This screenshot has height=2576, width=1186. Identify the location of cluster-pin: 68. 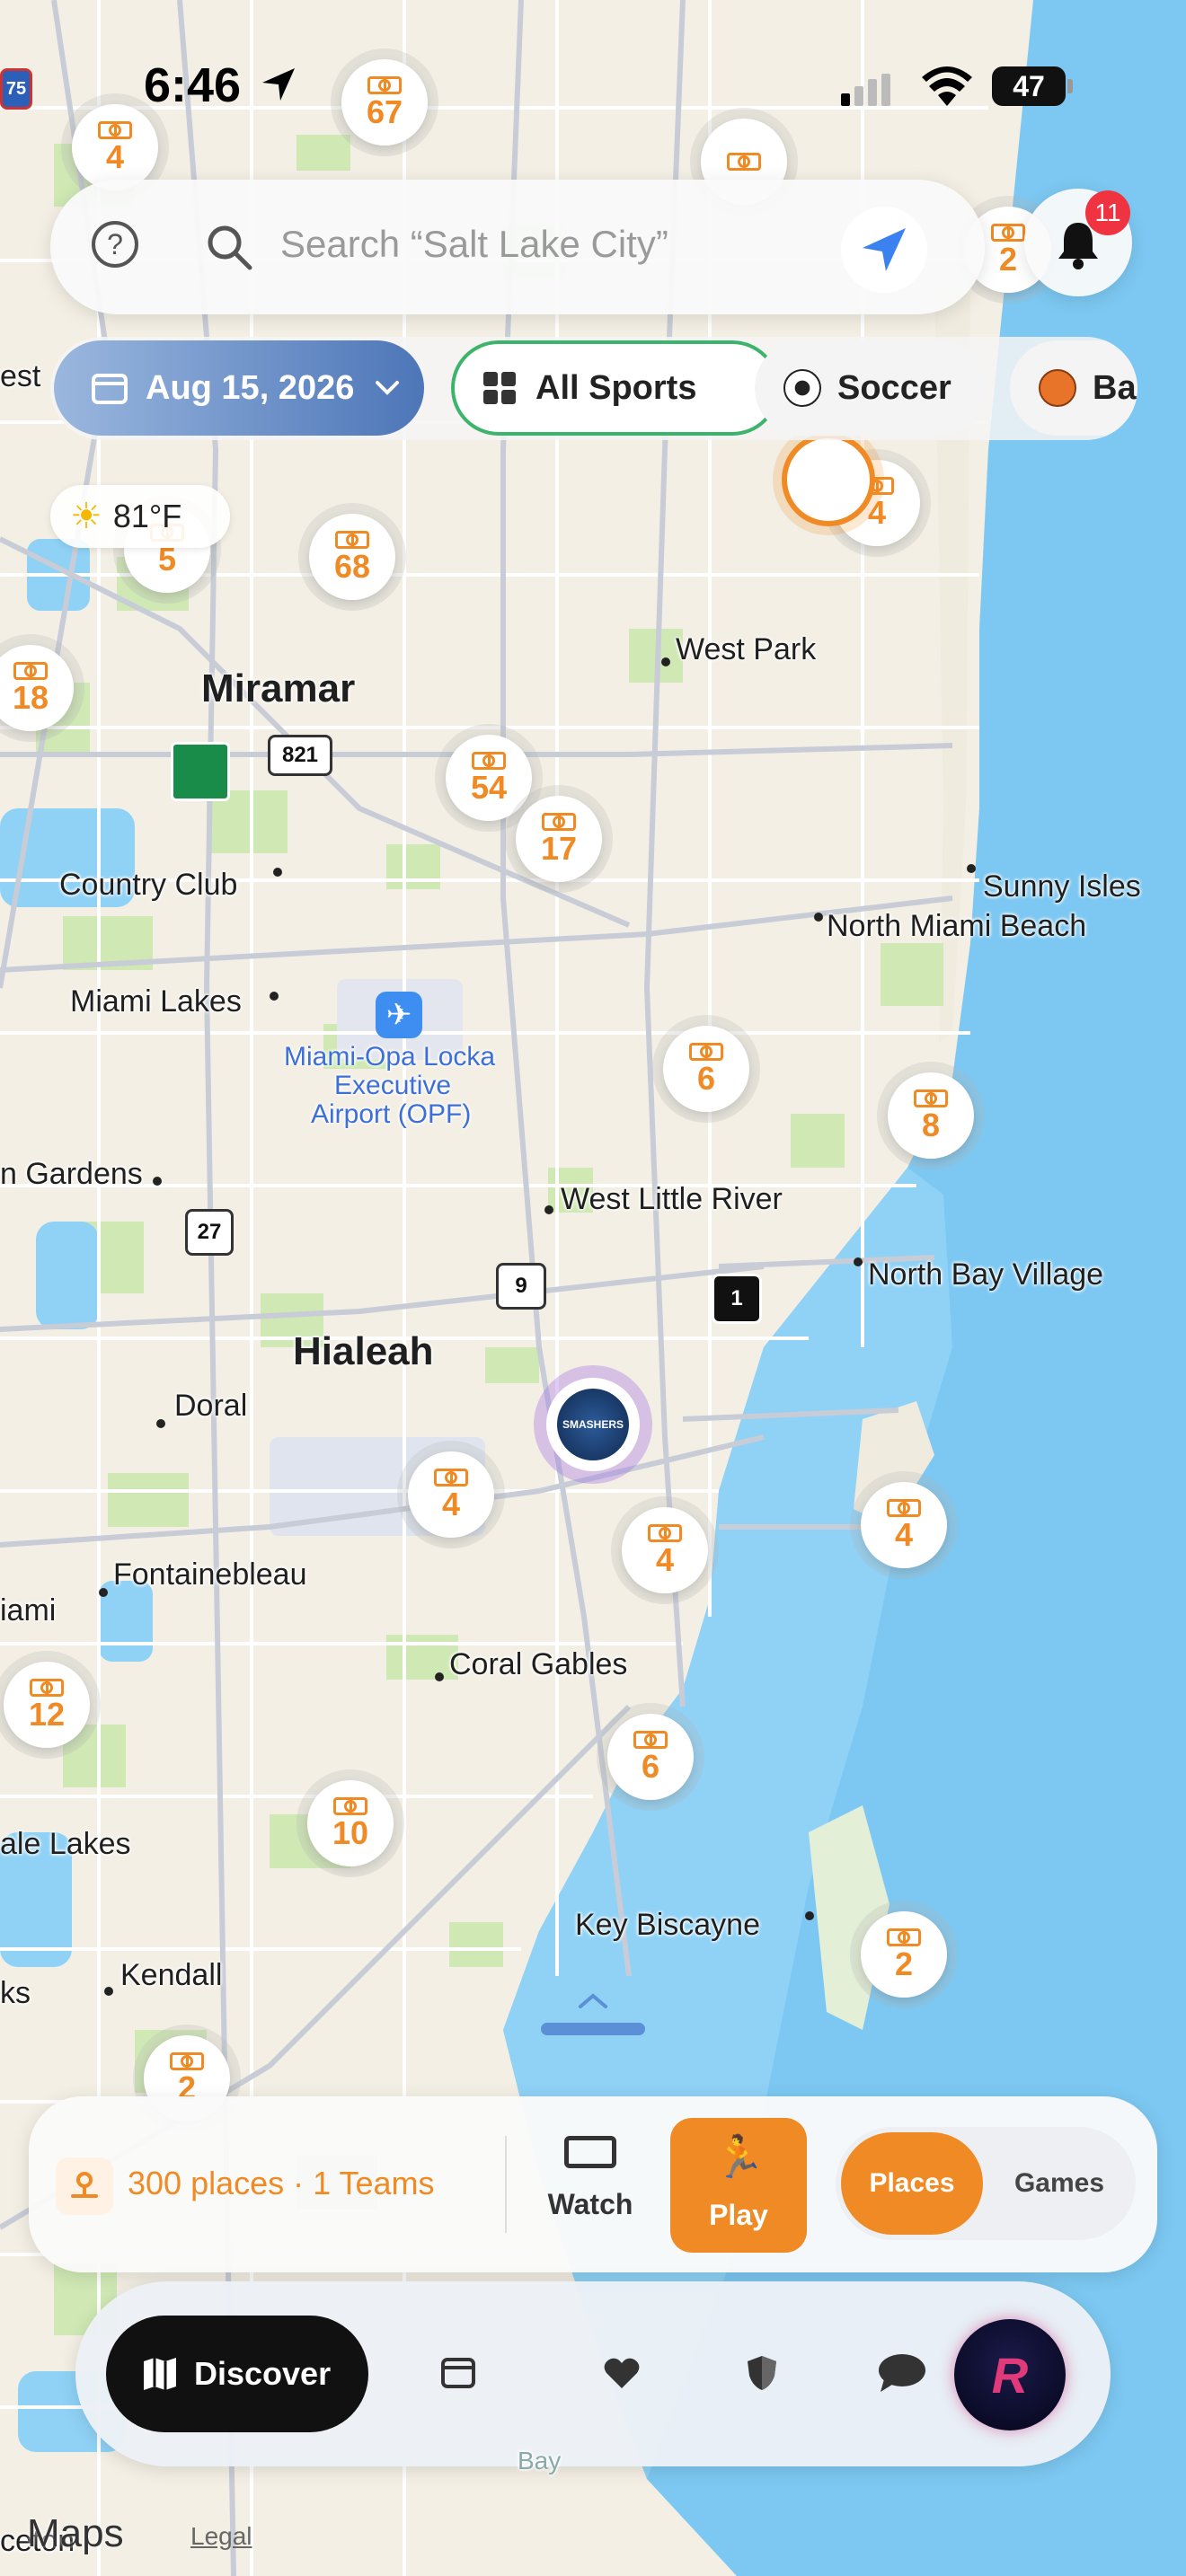
(352, 557).